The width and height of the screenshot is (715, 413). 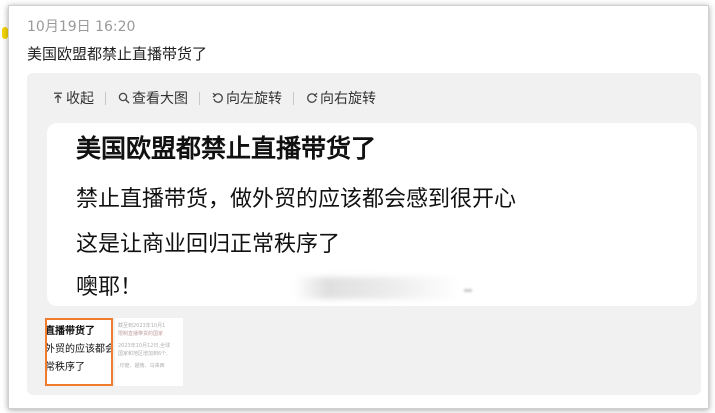 I want to click on rotate-left-button: 向左旋转, so click(x=246, y=98).